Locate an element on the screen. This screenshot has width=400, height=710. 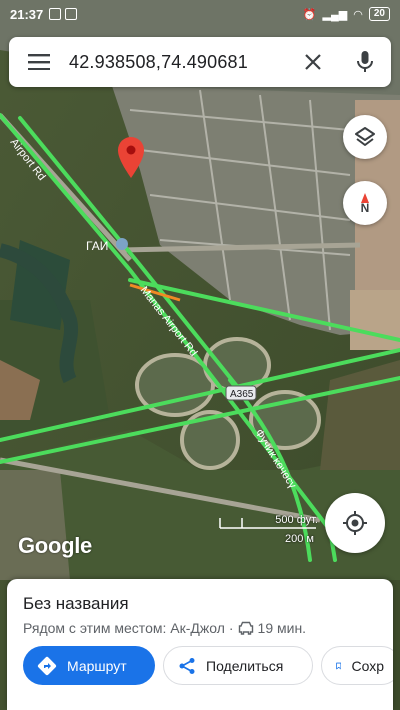
save-button: Сохр is located at coordinates (357, 665).